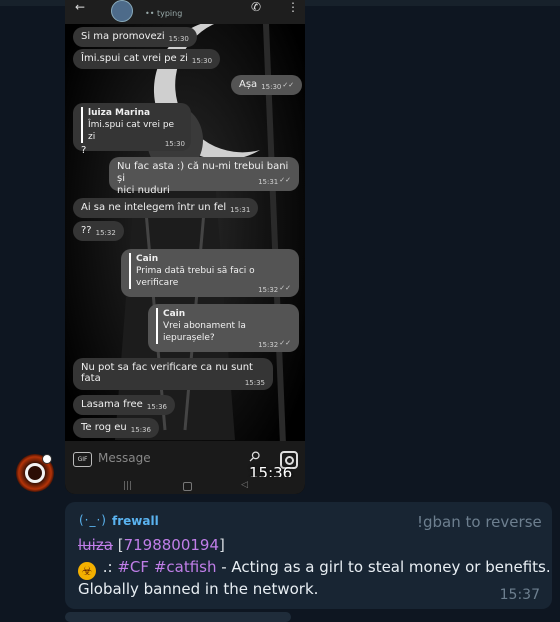 The image size is (560, 622). What do you see at coordinates (95, 545) in the screenshot?
I see `user-name-link: luiza` at bounding box center [95, 545].